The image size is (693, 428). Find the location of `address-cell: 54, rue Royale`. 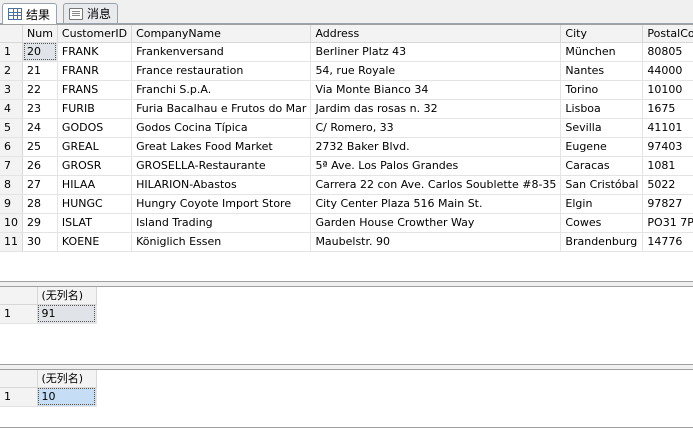

address-cell: 54, rue Royale is located at coordinates (436, 71).